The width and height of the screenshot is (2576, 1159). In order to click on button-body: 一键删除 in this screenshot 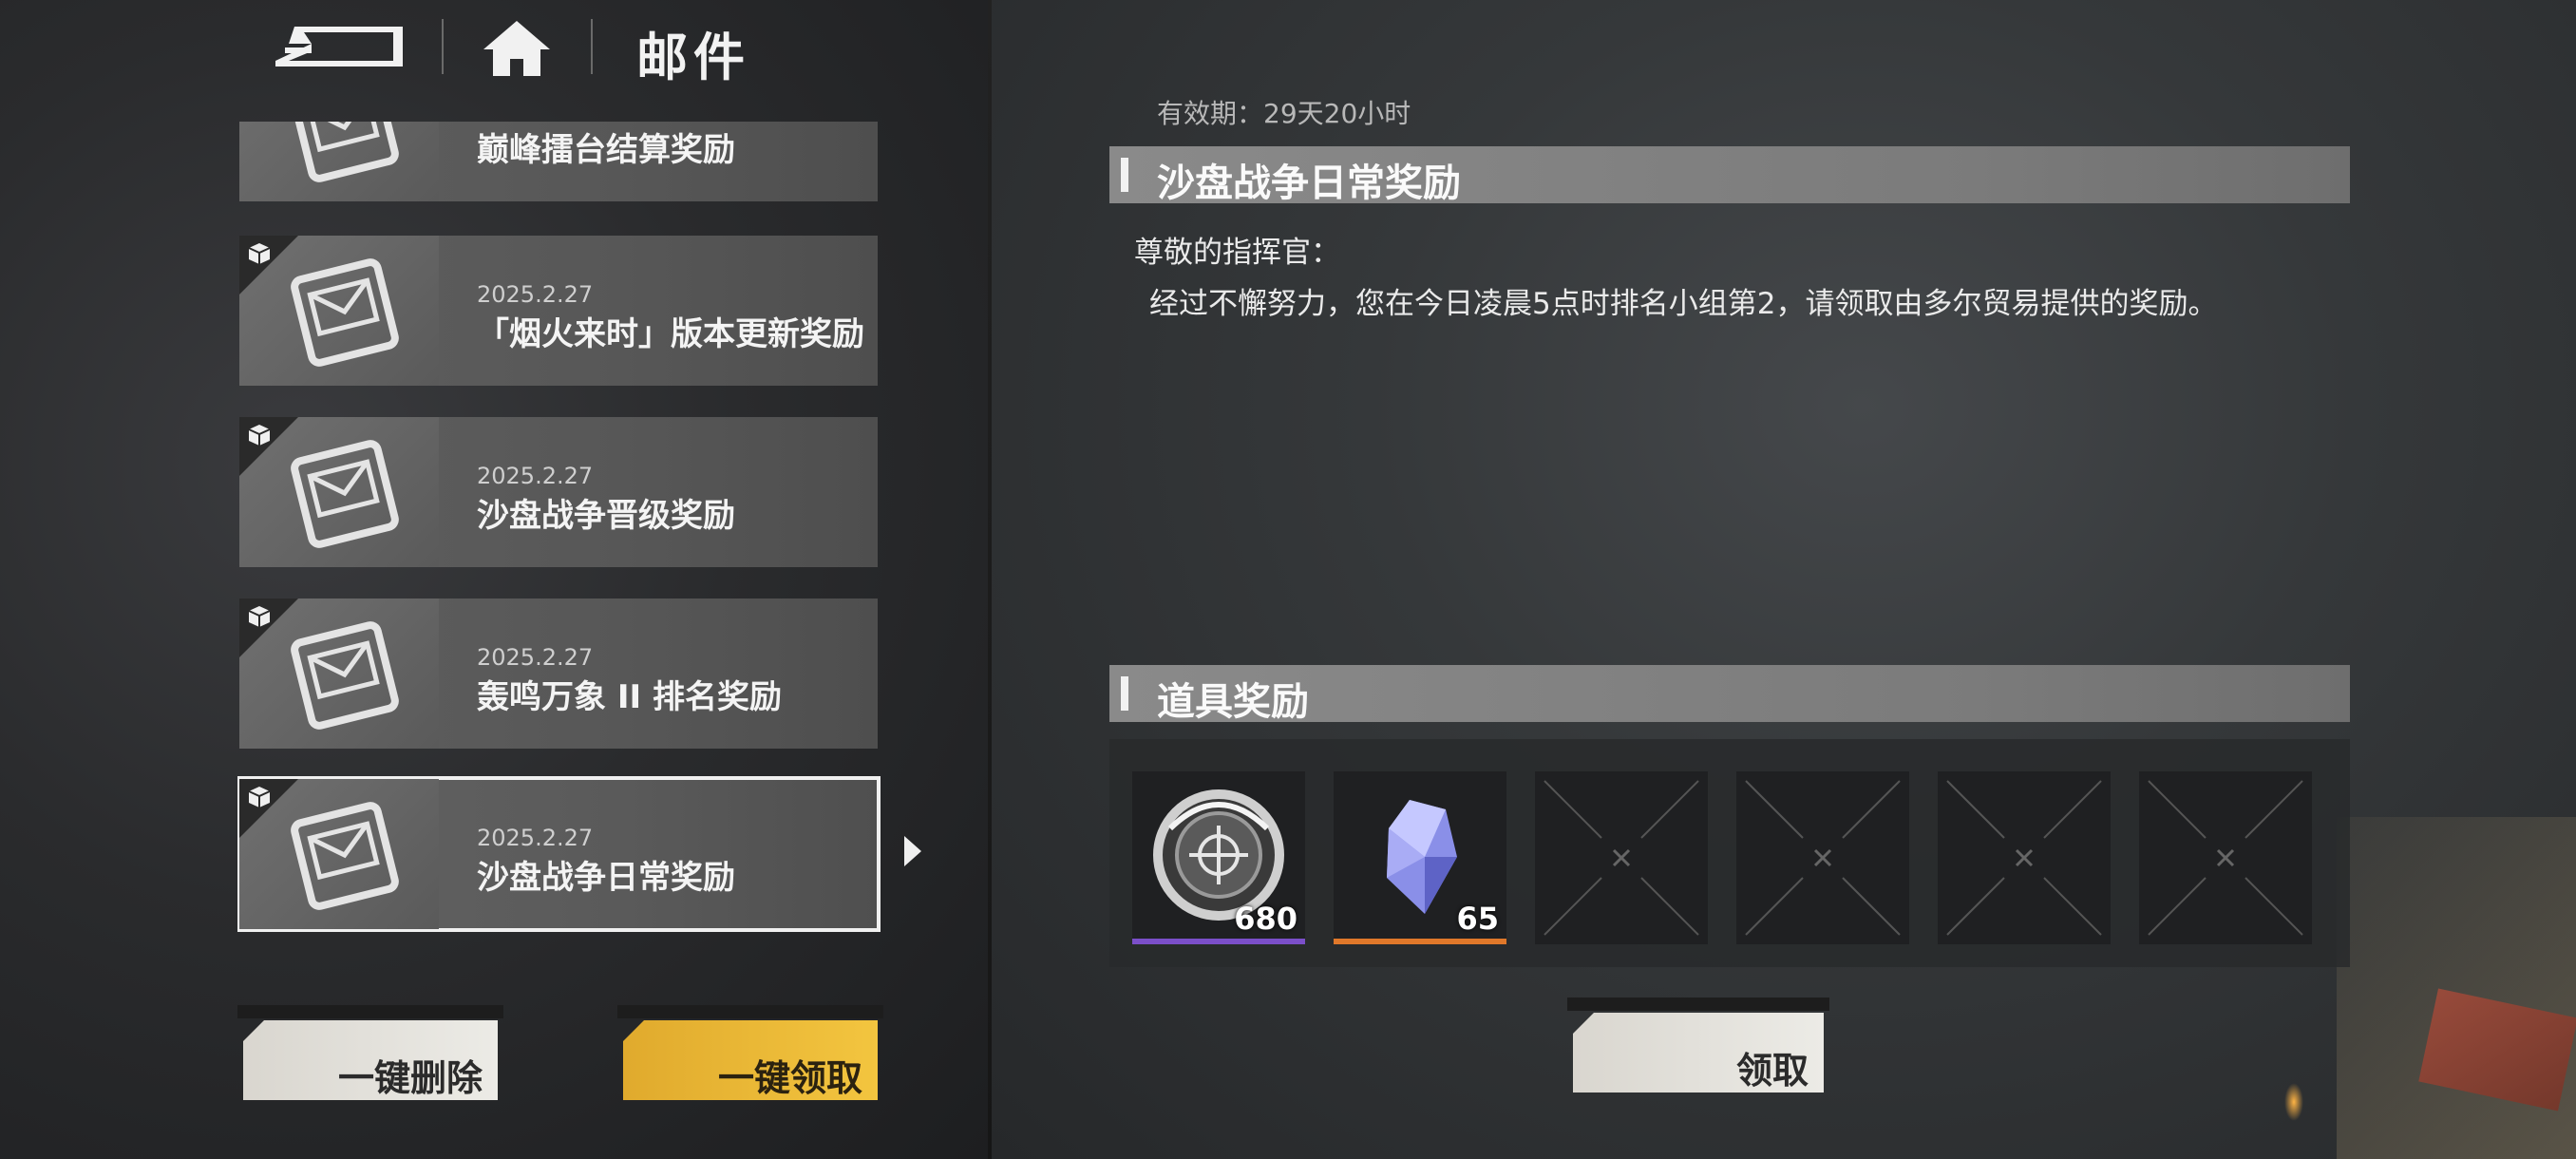, I will do `click(370, 1060)`.